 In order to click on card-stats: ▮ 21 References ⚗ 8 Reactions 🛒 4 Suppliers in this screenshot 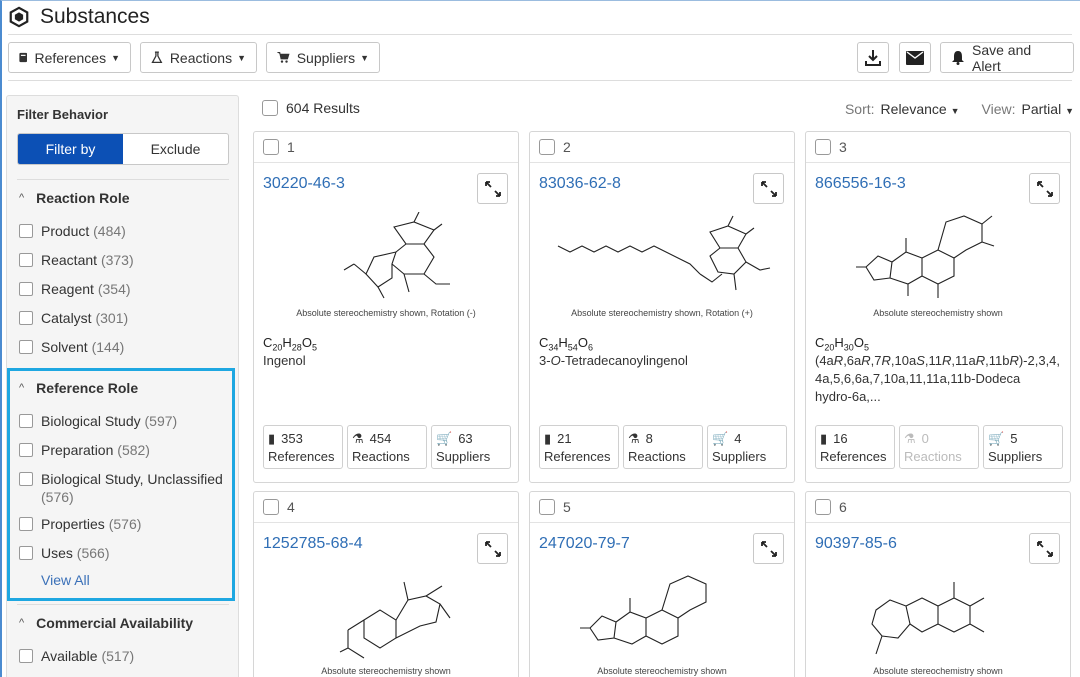, I will do `click(663, 447)`.